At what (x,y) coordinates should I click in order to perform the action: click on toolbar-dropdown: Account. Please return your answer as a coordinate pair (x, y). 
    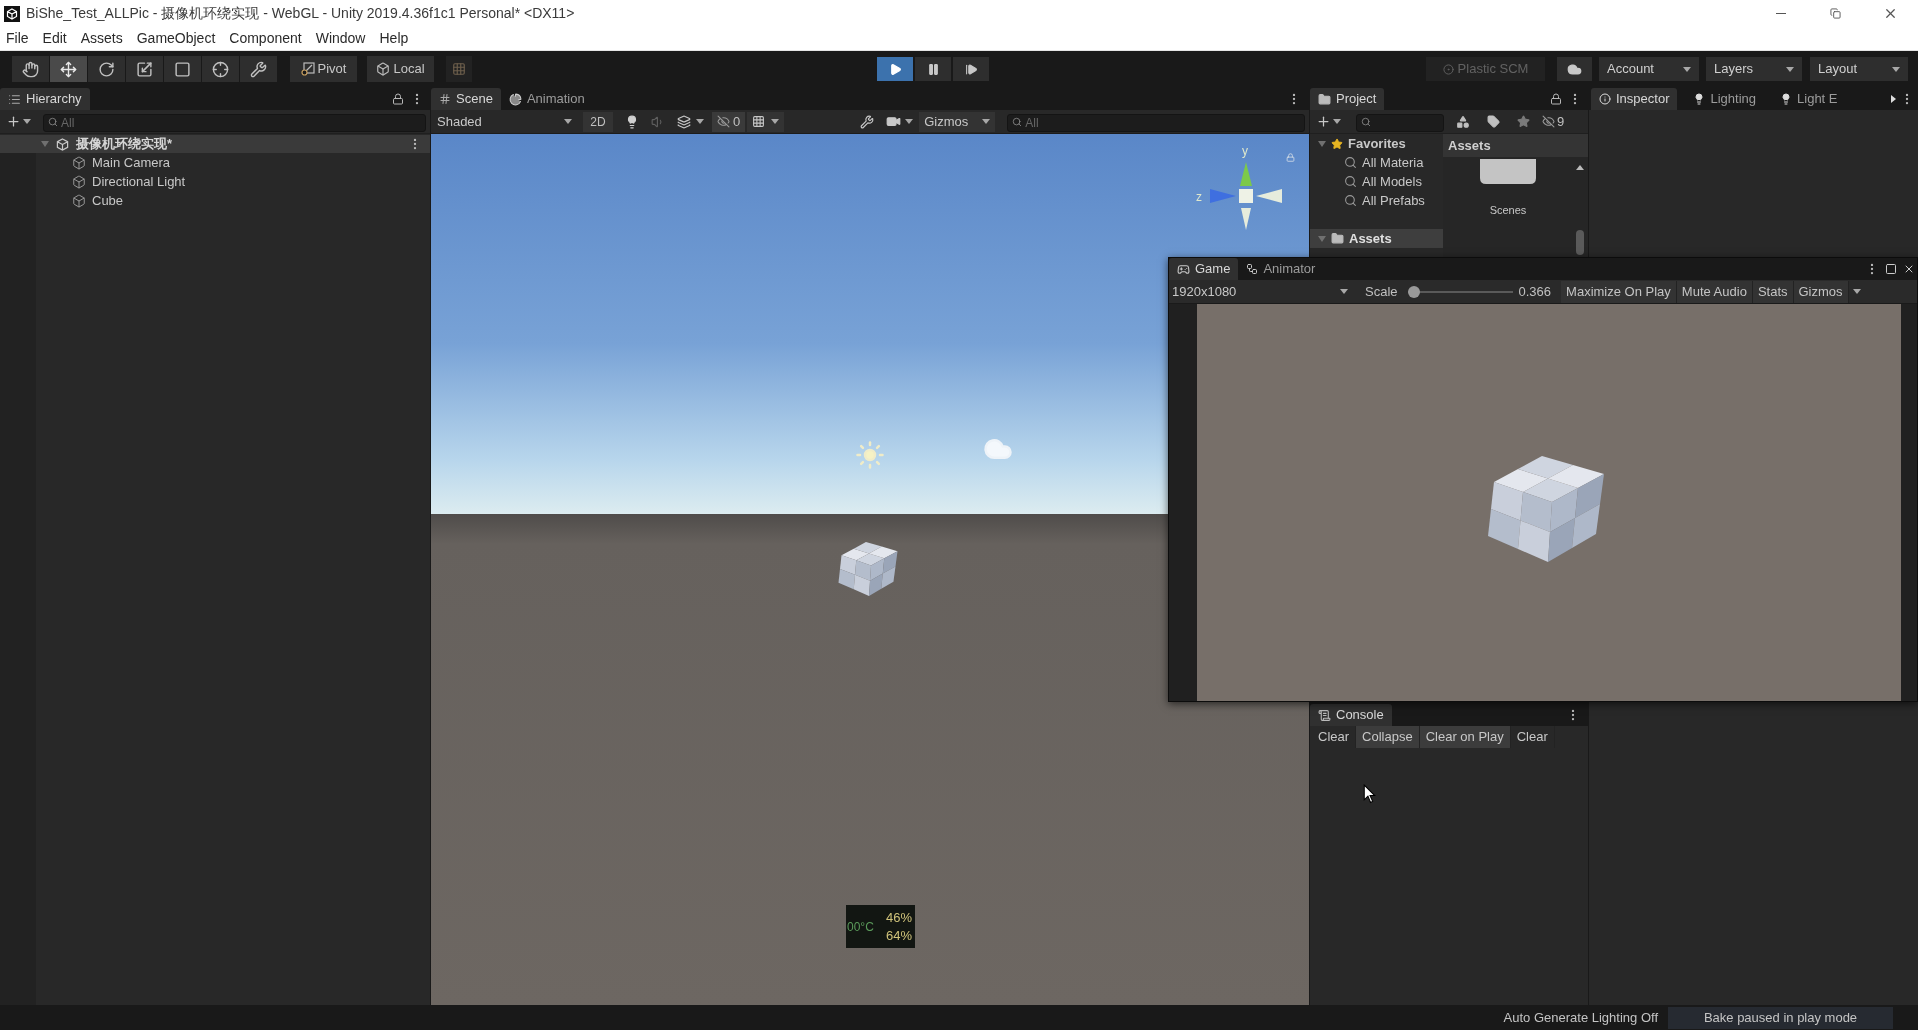
    Looking at the image, I should click on (1649, 69).